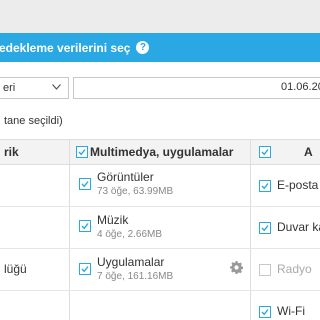 The width and height of the screenshot is (320, 320). I want to click on item-apps-name: Uygulamalar, so click(131, 262).